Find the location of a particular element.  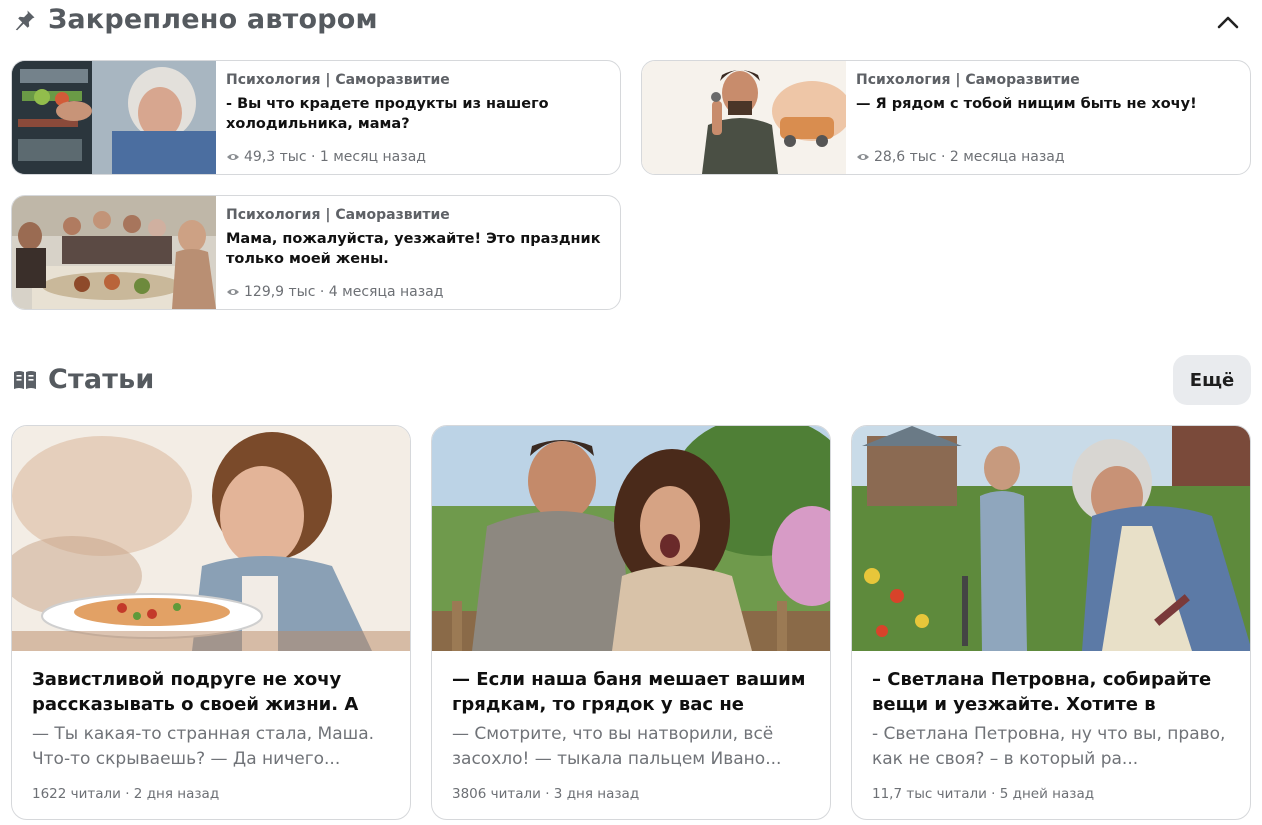

chevron-up-icon is located at coordinates (1228, 22).